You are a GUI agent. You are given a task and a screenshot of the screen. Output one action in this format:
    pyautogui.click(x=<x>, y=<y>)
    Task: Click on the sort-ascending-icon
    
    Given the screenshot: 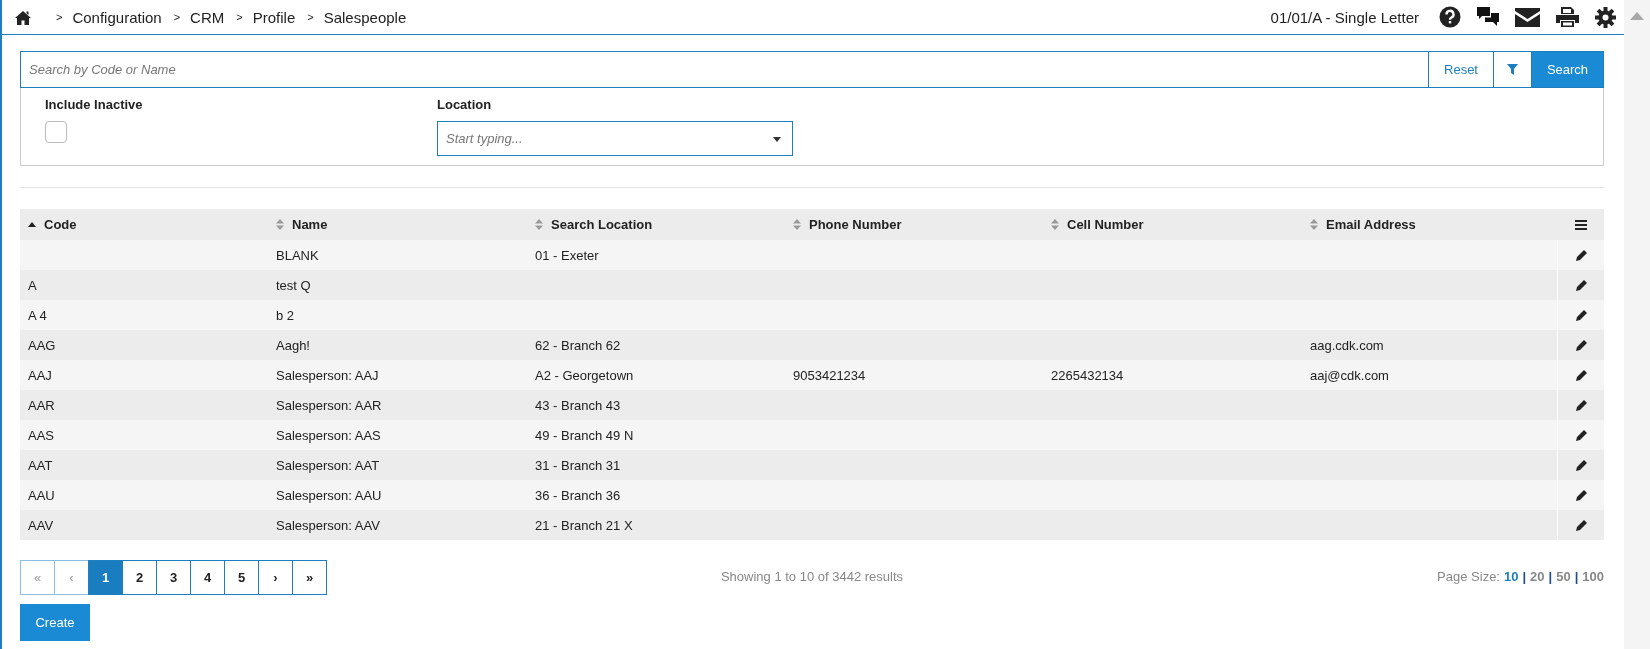 What is the action you would take?
    pyautogui.click(x=32, y=224)
    